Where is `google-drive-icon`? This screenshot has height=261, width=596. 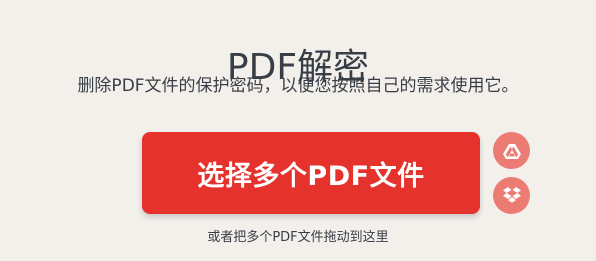
google-drive-icon is located at coordinates (511, 151).